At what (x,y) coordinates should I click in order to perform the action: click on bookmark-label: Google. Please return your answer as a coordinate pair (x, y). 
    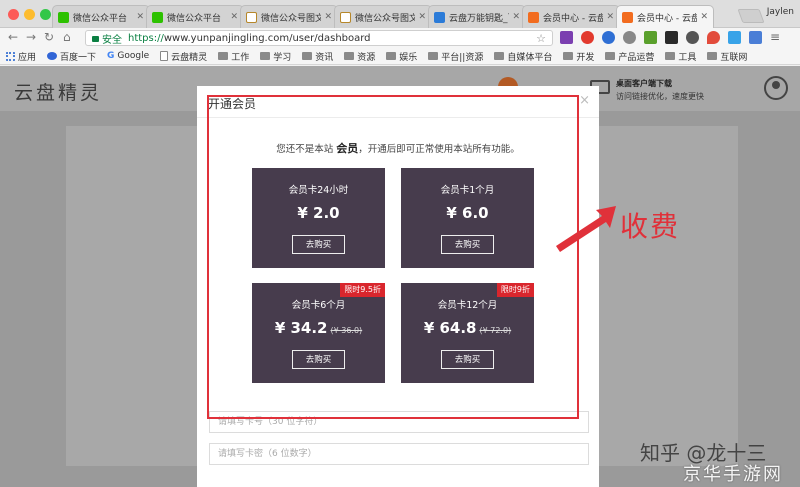
    Looking at the image, I should click on (133, 56).